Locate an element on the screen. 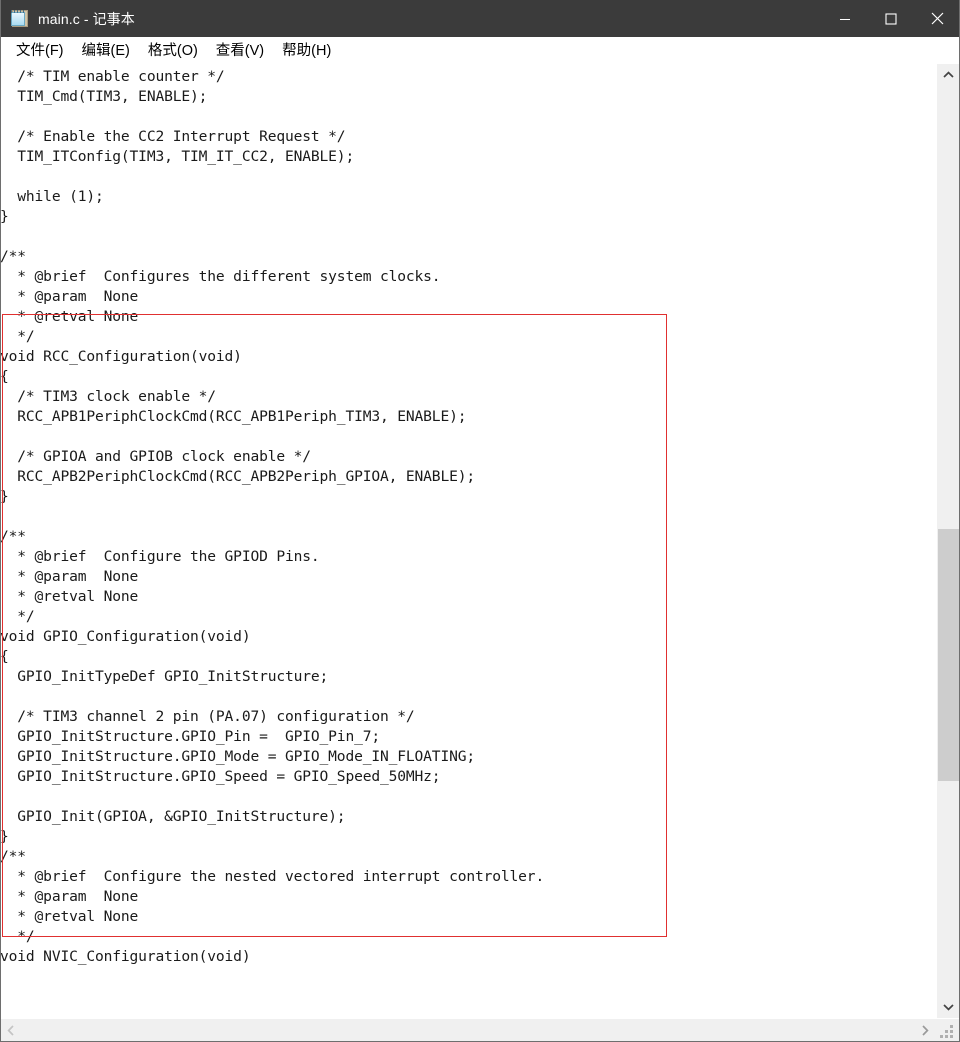 The height and width of the screenshot is (1042, 960). menu-item-edit: 编辑(E) is located at coordinates (106, 50).